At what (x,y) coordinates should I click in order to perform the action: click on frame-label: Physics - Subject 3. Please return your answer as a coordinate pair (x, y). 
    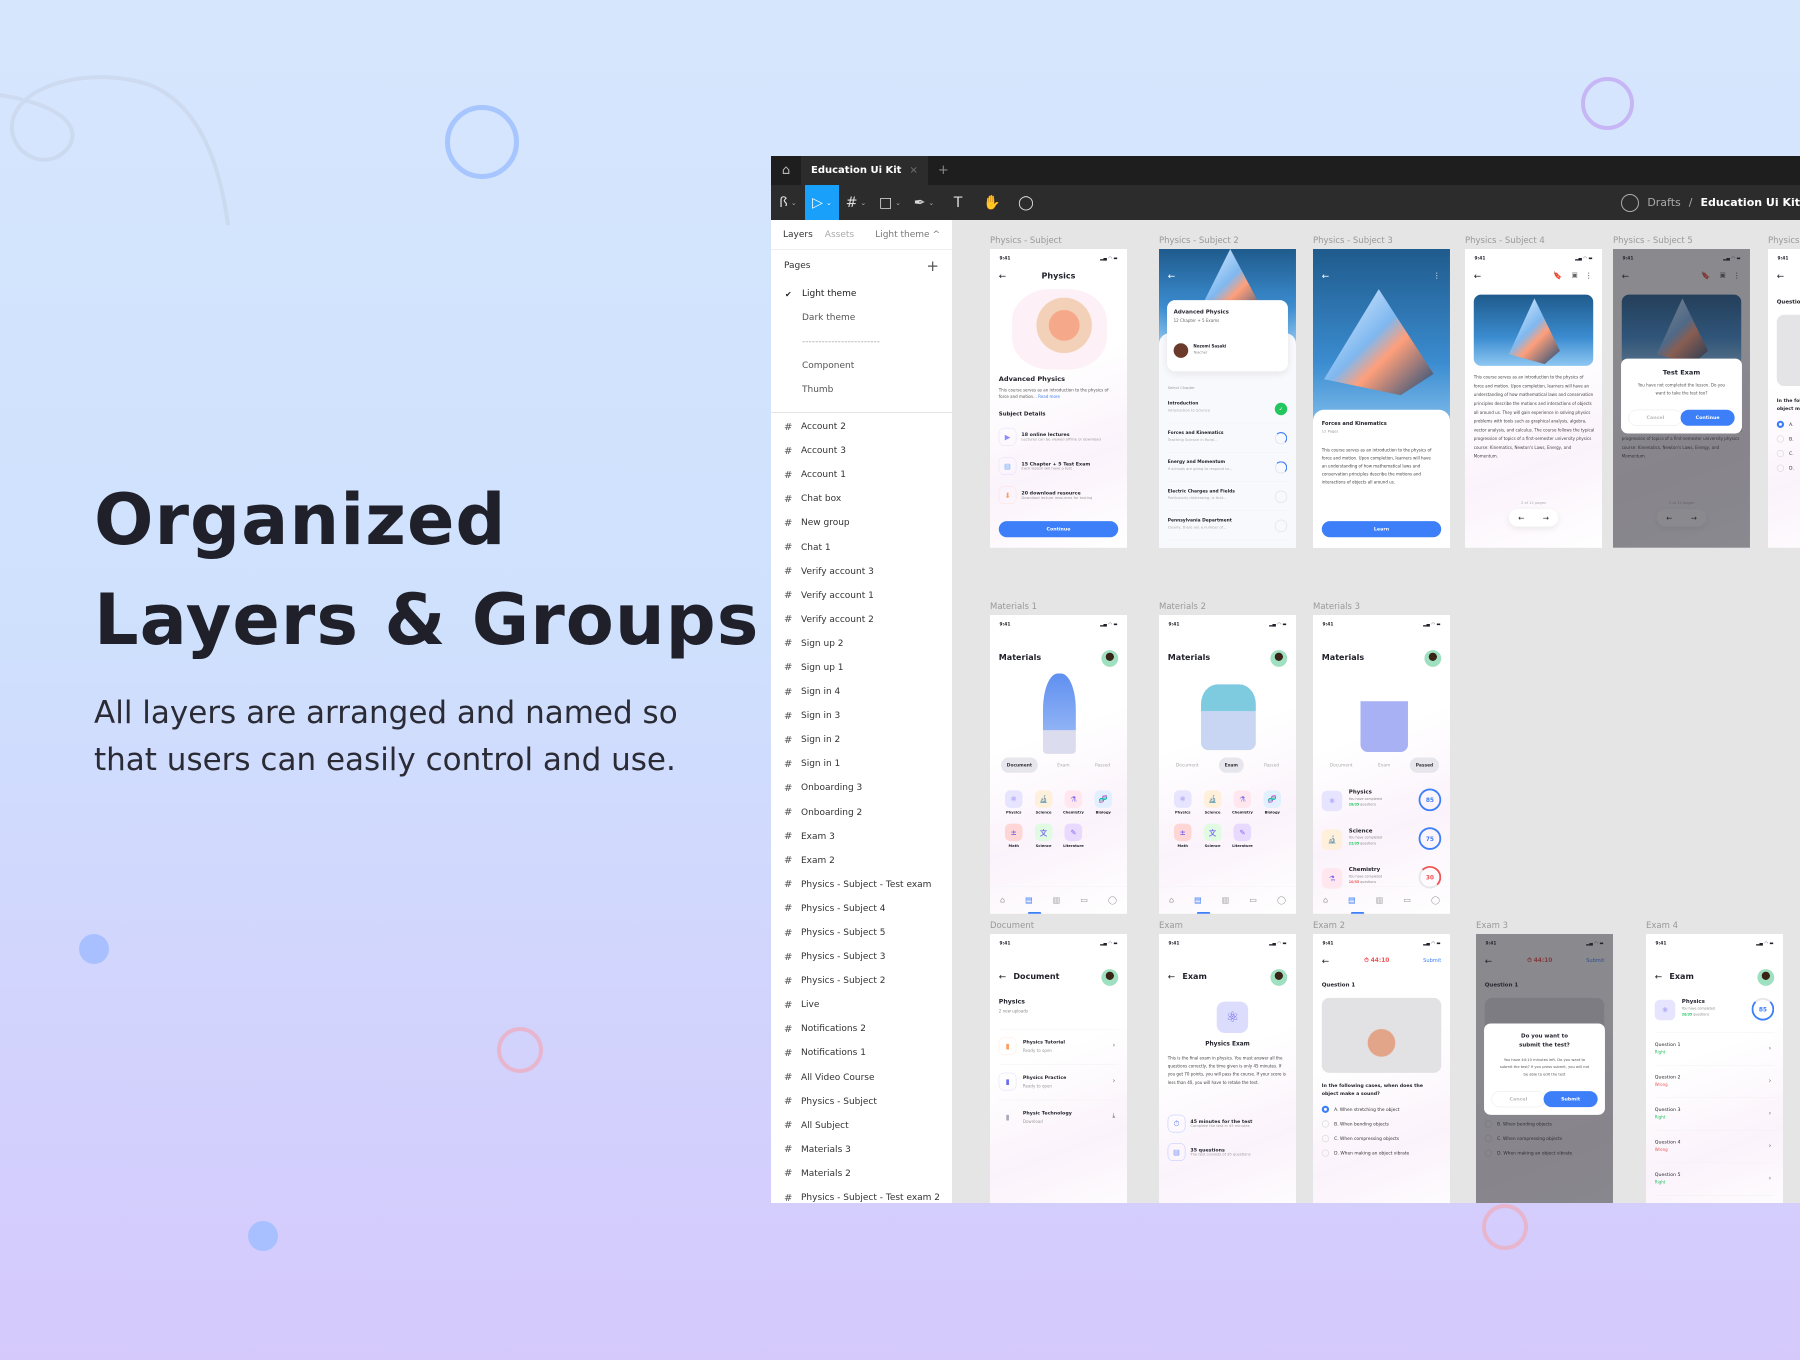
    Looking at the image, I should click on (1353, 241).